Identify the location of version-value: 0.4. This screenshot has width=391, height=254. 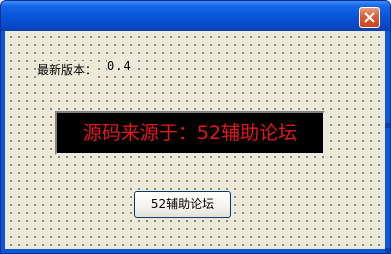
(119, 66).